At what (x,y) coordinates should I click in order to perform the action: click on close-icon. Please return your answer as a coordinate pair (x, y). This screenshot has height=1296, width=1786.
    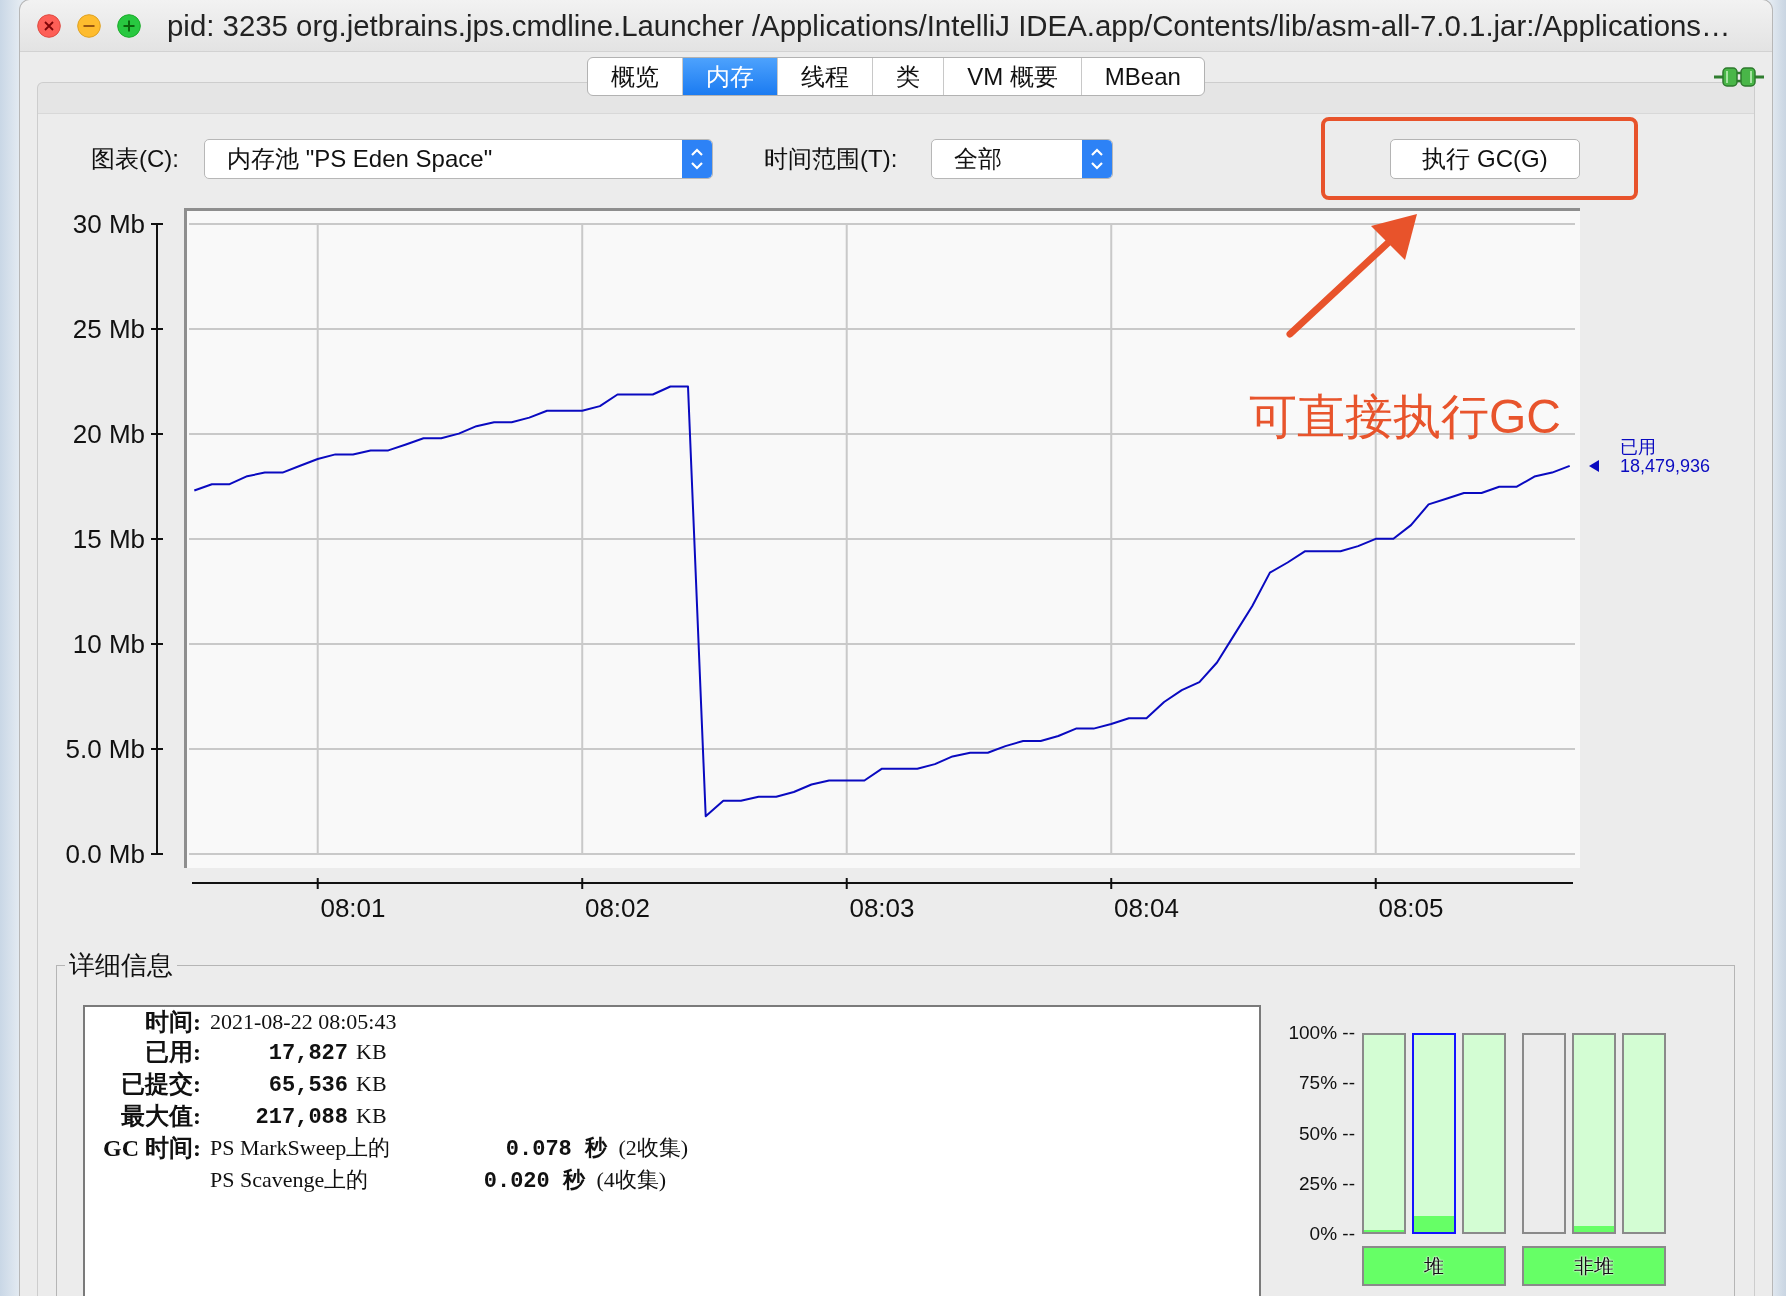
    Looking at the image, I should click on (49, 25).